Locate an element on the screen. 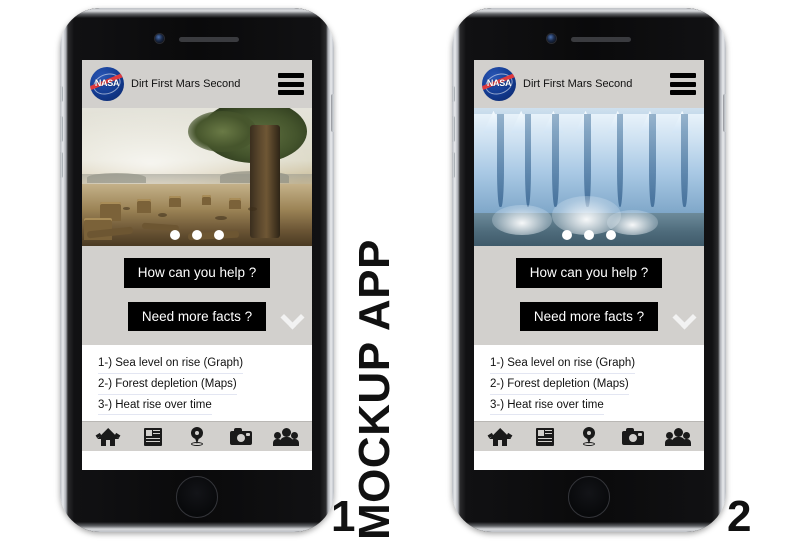  mockup-app-label-left: MOCKUP APP is located at coordinates (3, 389).